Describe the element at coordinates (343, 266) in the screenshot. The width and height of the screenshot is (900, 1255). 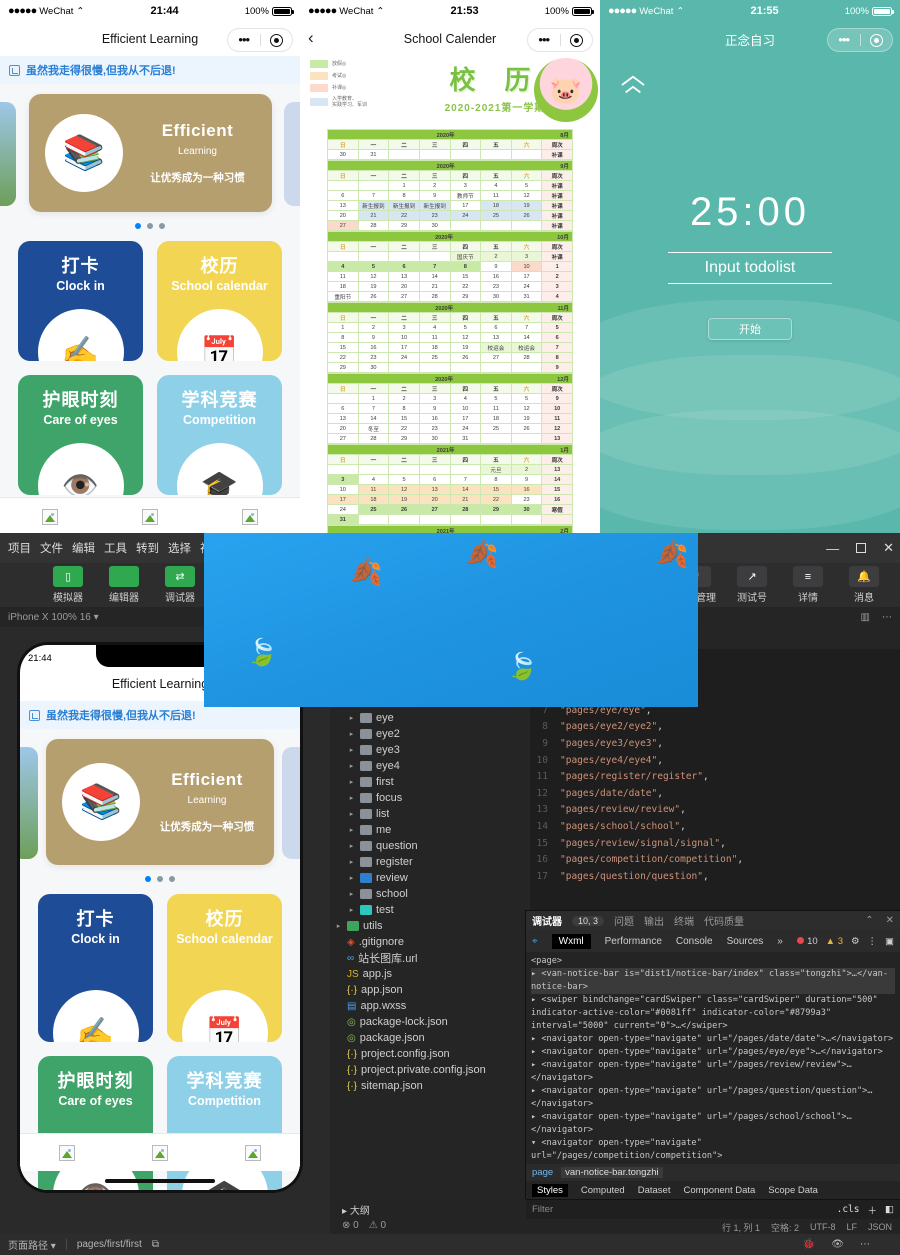
I see `calendar-cell: 4` at that location.